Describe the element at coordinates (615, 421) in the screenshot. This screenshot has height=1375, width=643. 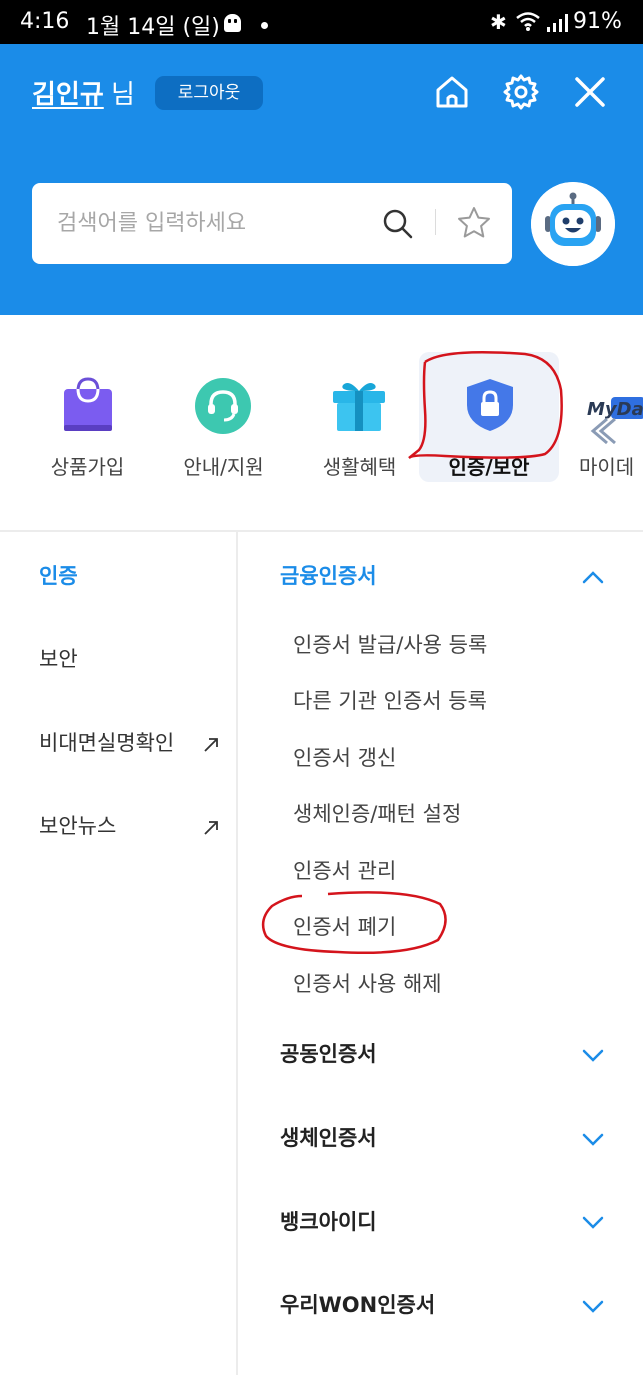
I see `mydata-icon: MyDa` at that location.